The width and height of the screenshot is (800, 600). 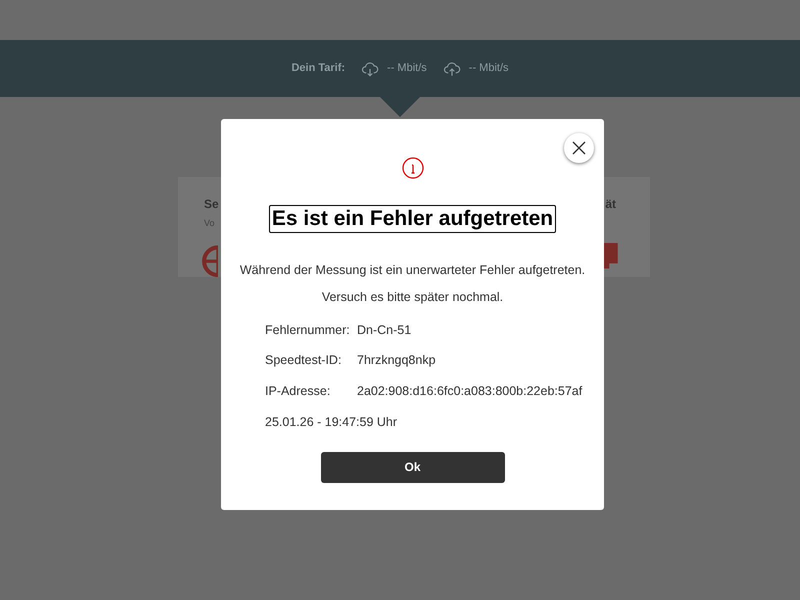 I want to click on detail-value: 7hrzkngq8nkp, so click(x=396, y=361).